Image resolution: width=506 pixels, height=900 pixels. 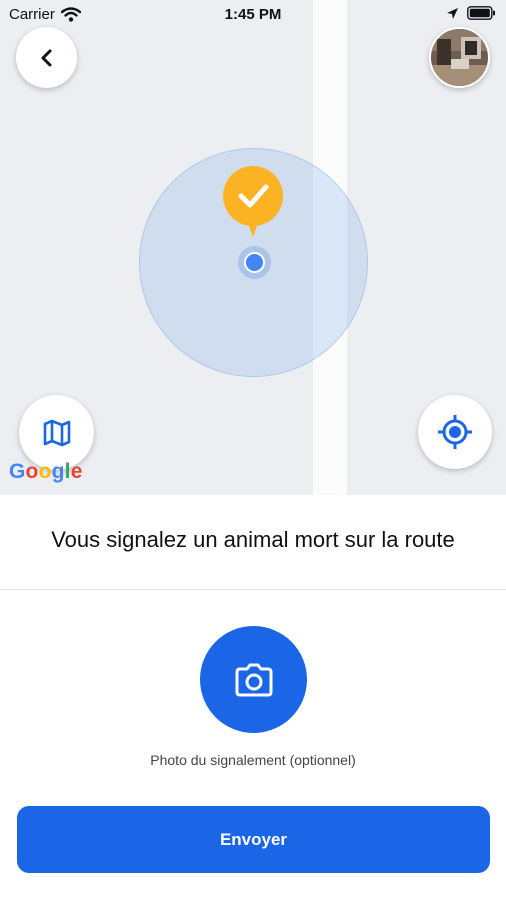 I want to click on status-bar: Carrier 1:45 PM, so click(x=253, y=15).